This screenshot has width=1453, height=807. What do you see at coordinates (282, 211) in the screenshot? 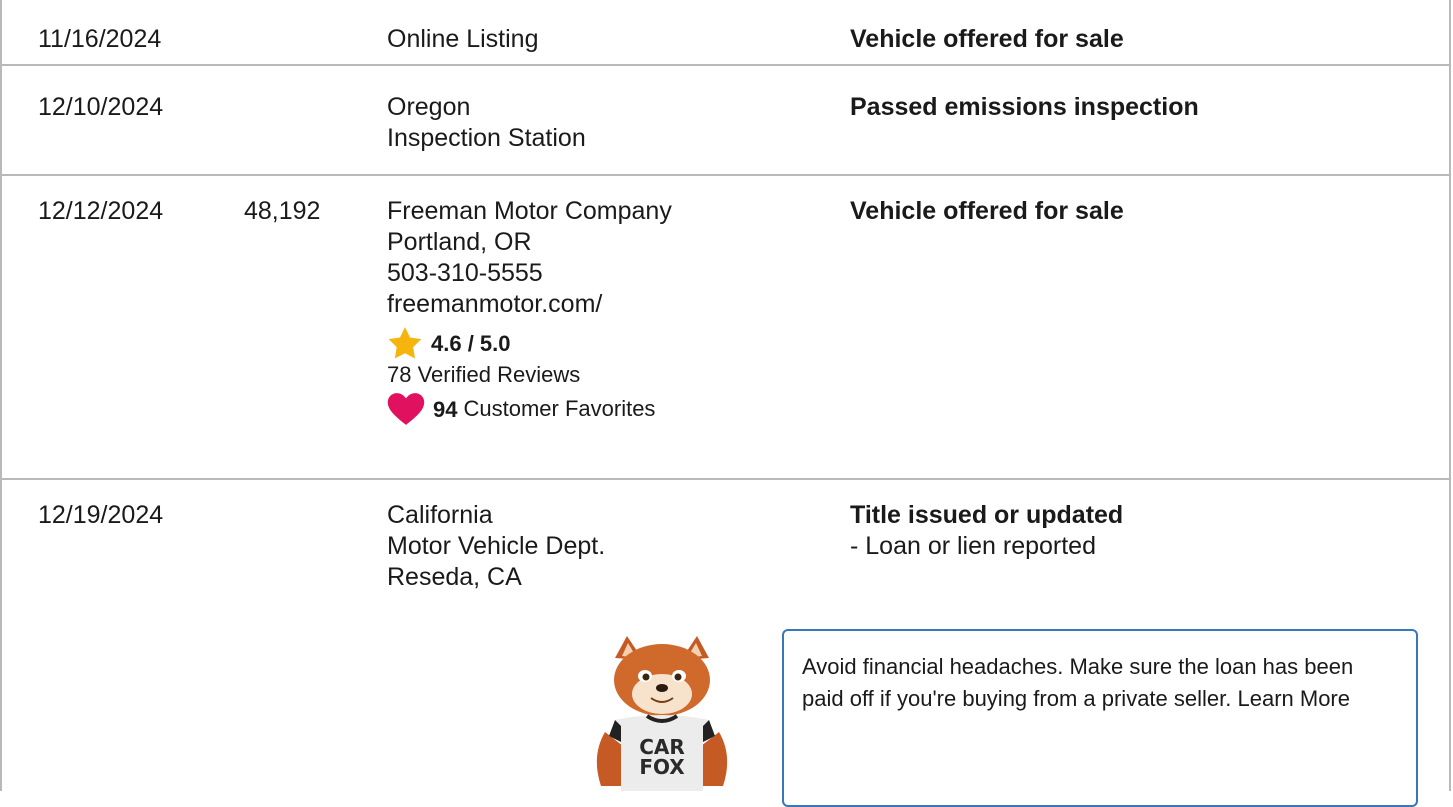
I see `record-odometer: 48,192` at bounding box center [282, 211].